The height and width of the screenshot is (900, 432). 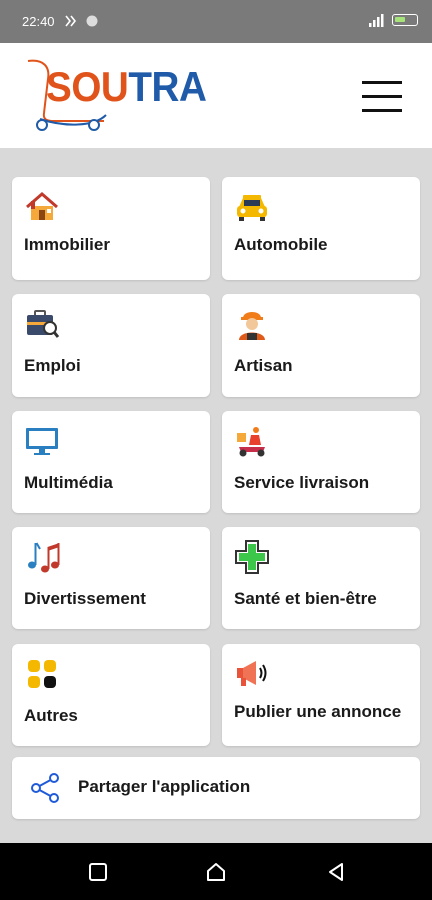 I want to click on logo-text-tra: TRA, so click(x=167, y=86).